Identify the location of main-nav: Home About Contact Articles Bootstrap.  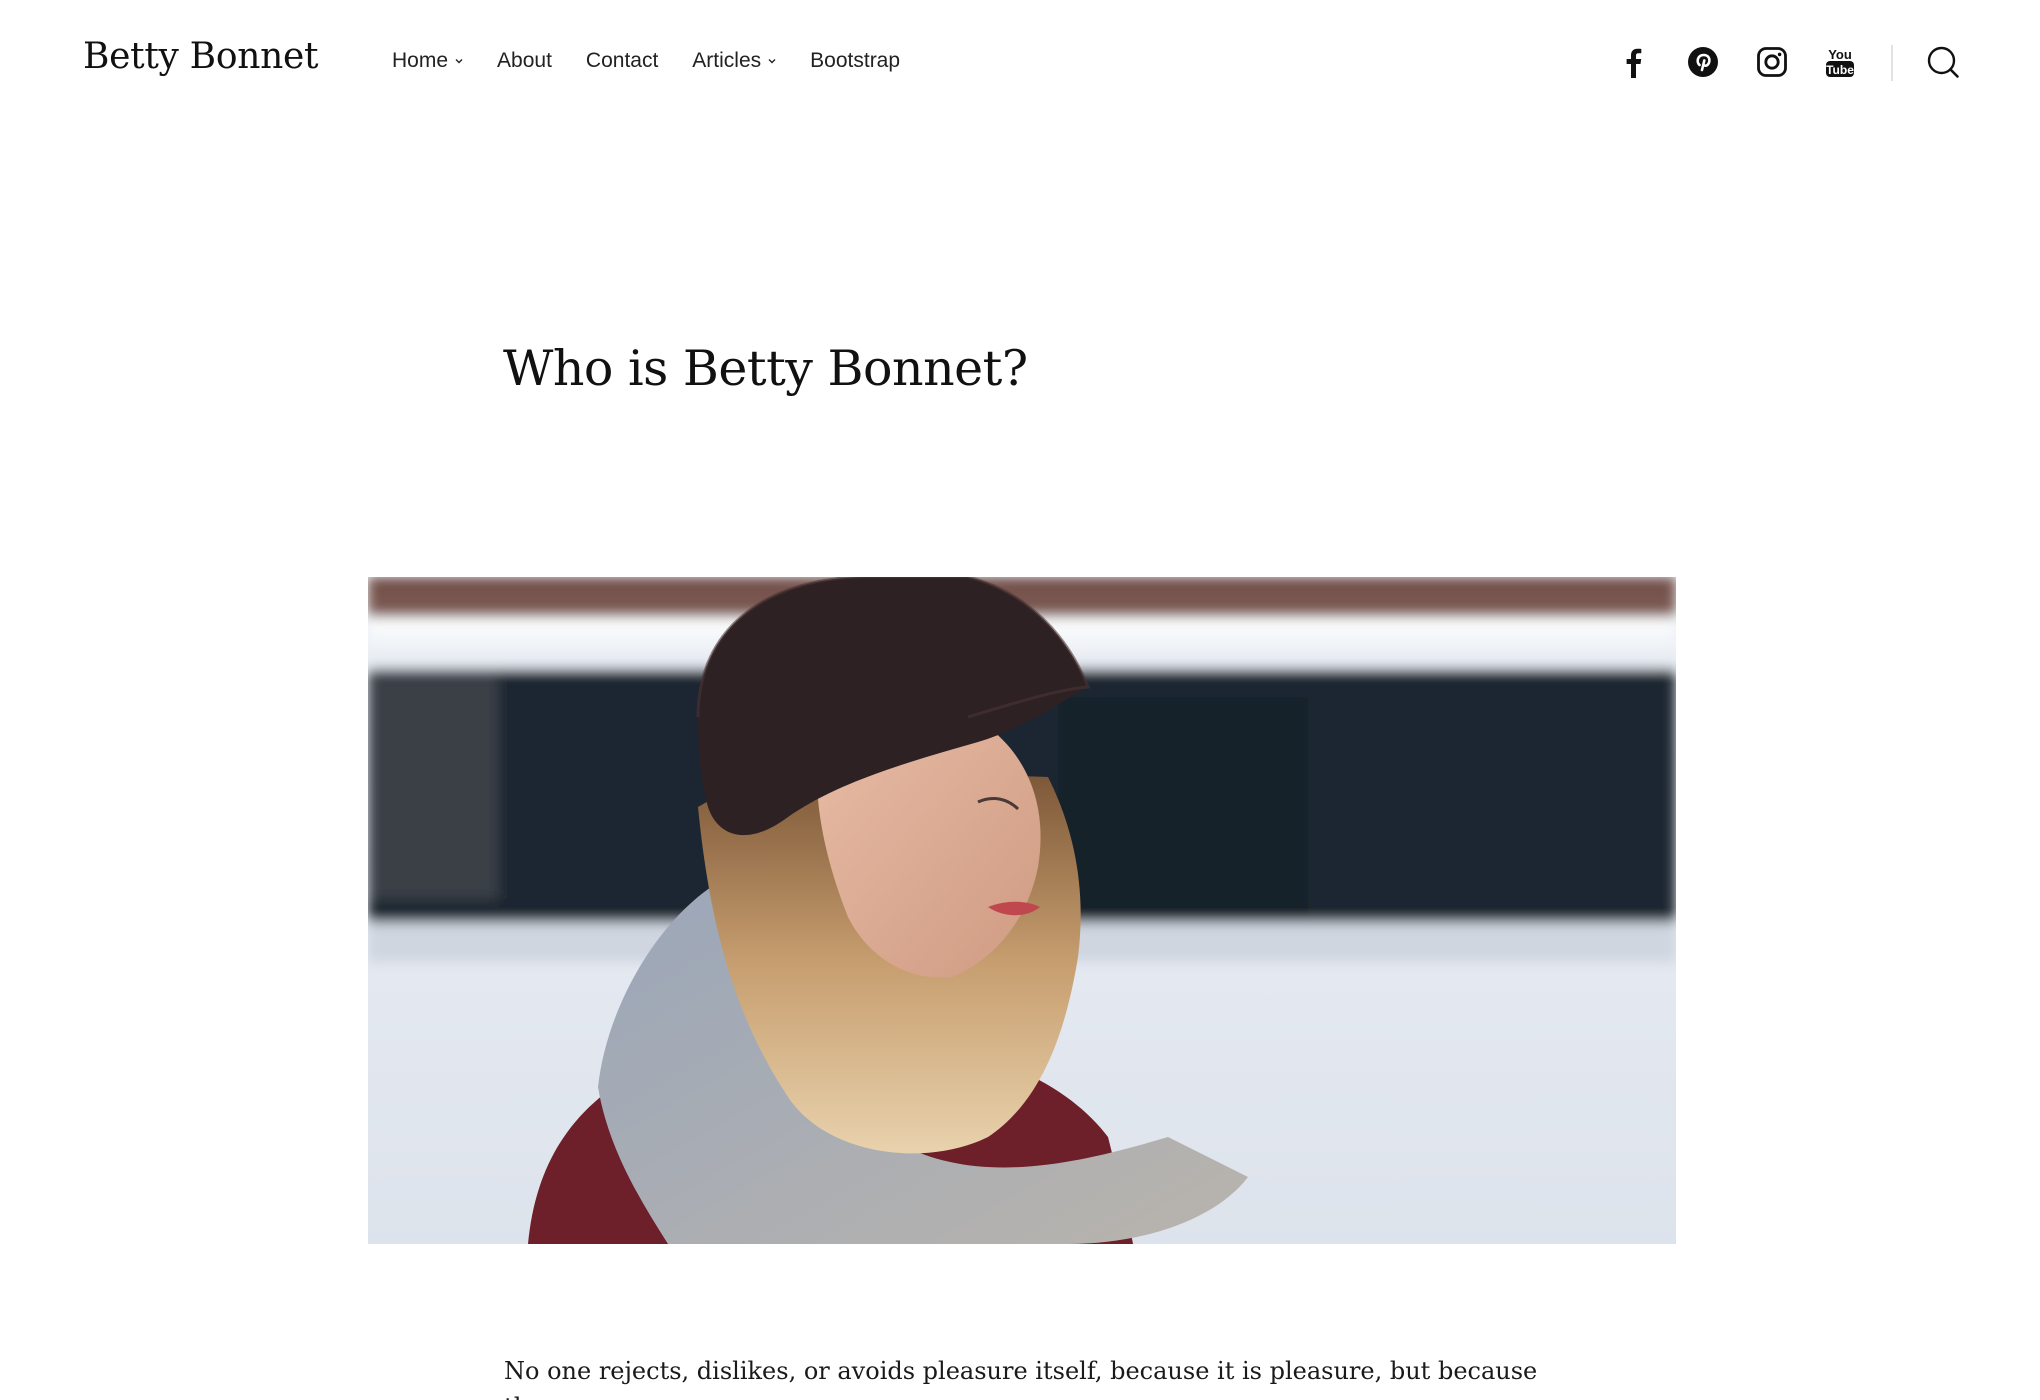
(663, 61).